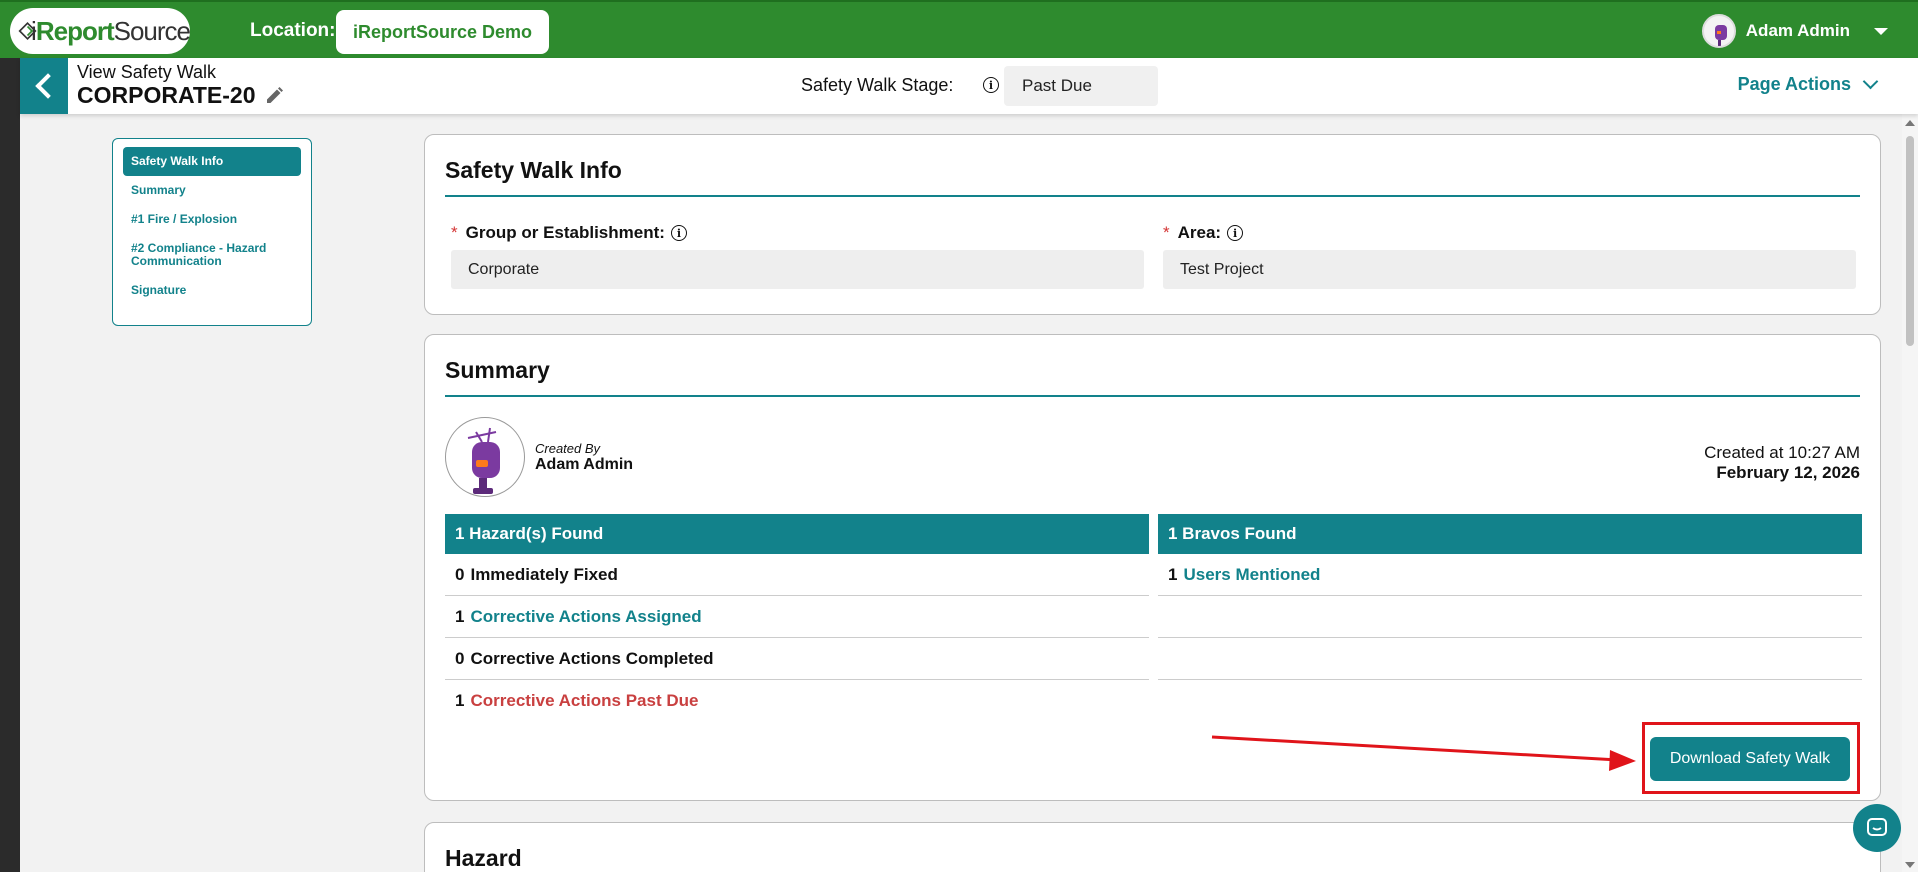 This screenshot has width=1918, height=872. Describe the element at coordinates (212, 219) in the screenshot. I see `nav-item-fire-explosion: #1 Fire / Explosion` at that location.